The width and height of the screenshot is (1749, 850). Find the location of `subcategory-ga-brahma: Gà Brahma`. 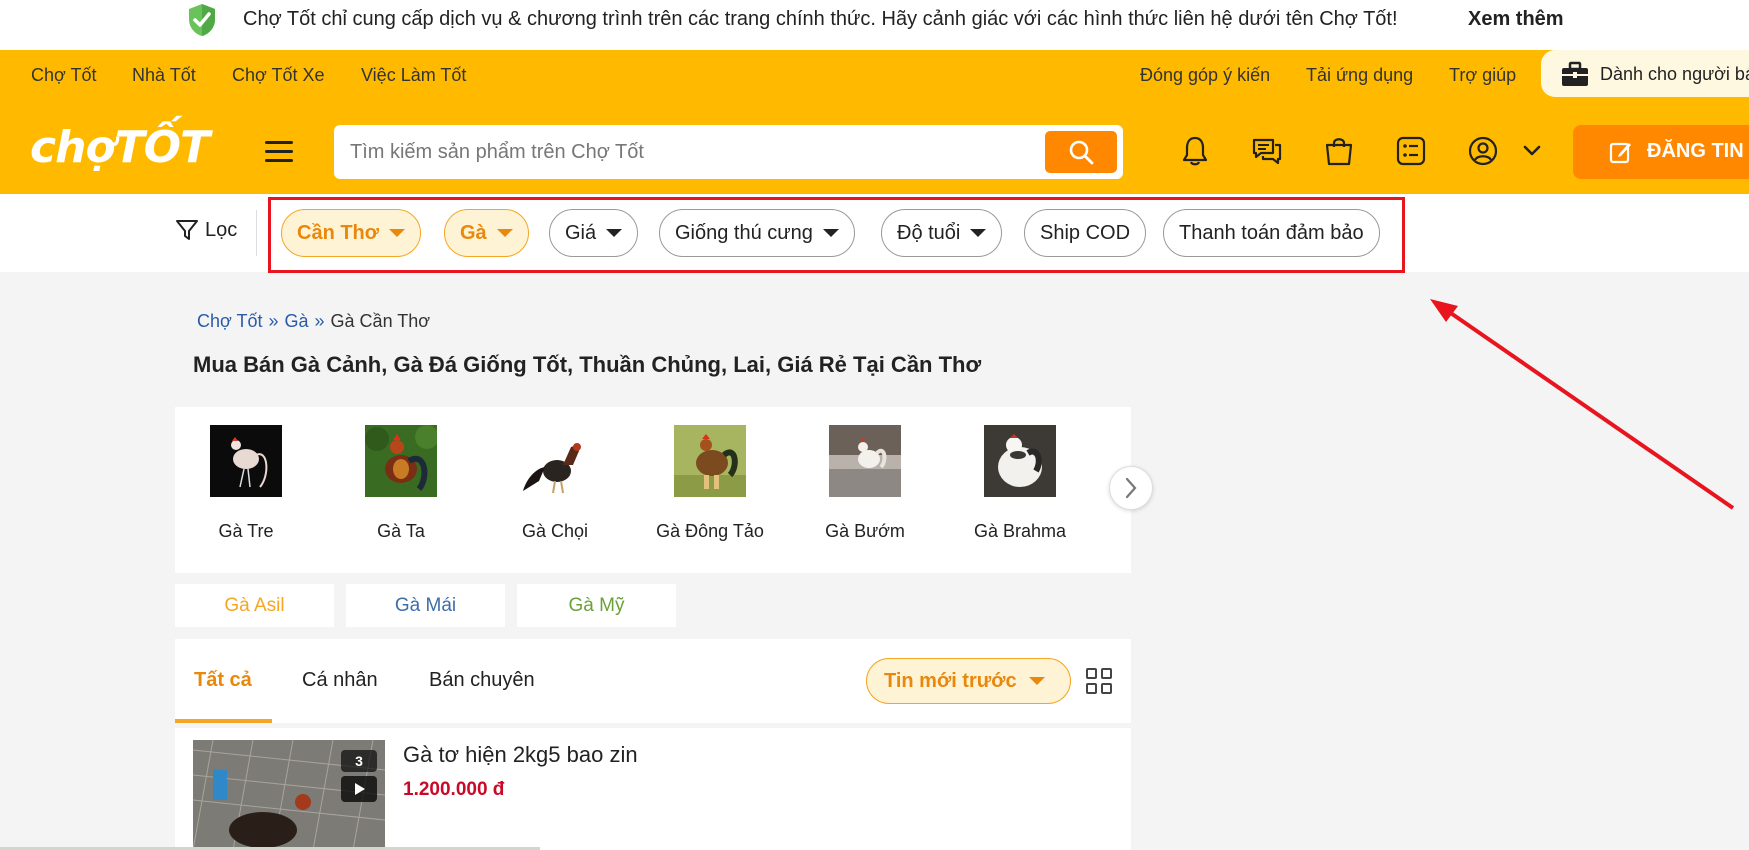

subcategory-ga-brahma: Gà Brahma is located at coordinates (1020, 483).